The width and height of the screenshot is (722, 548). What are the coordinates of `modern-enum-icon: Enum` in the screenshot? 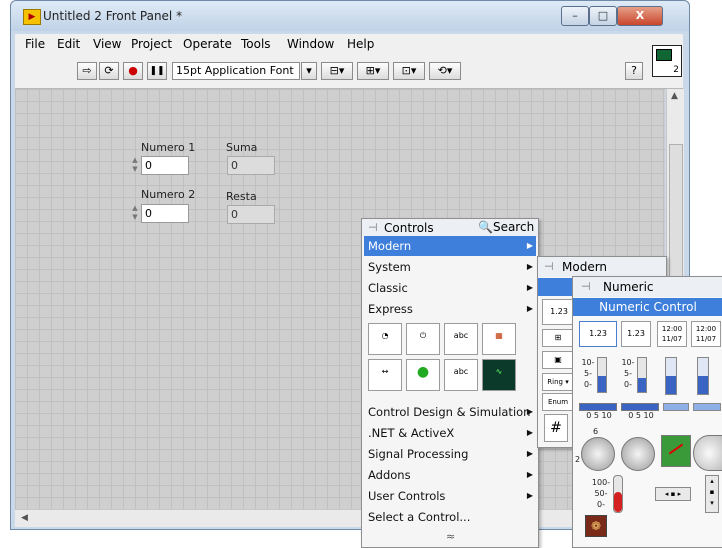 It's located at (558, 402).